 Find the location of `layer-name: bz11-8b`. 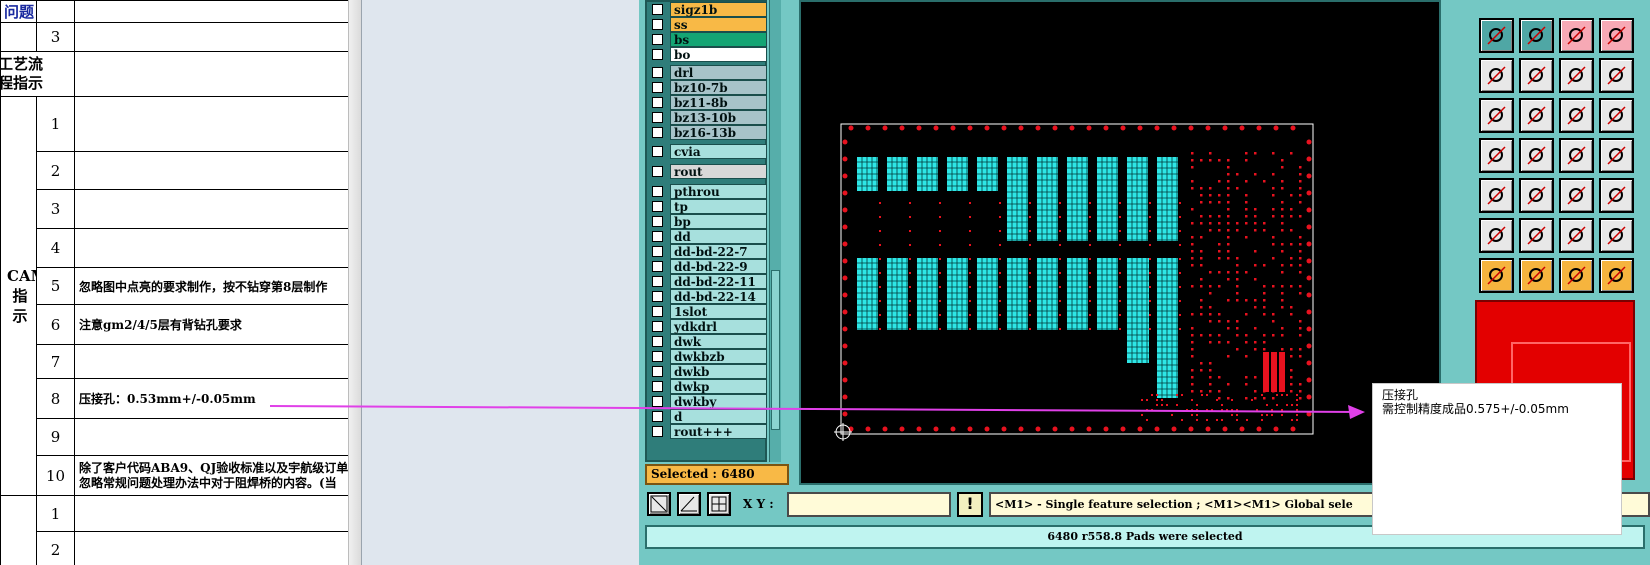

layer-name: bz11-8b is located at coordinates (718, 102).